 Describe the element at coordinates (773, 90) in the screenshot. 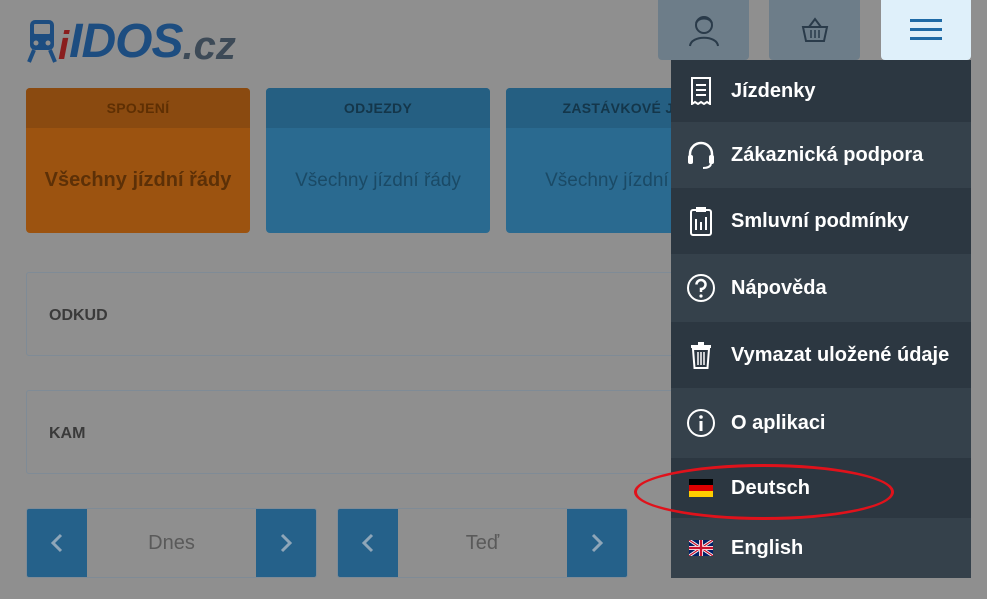

I see `menu-item-label: Jízdenky` at that location.